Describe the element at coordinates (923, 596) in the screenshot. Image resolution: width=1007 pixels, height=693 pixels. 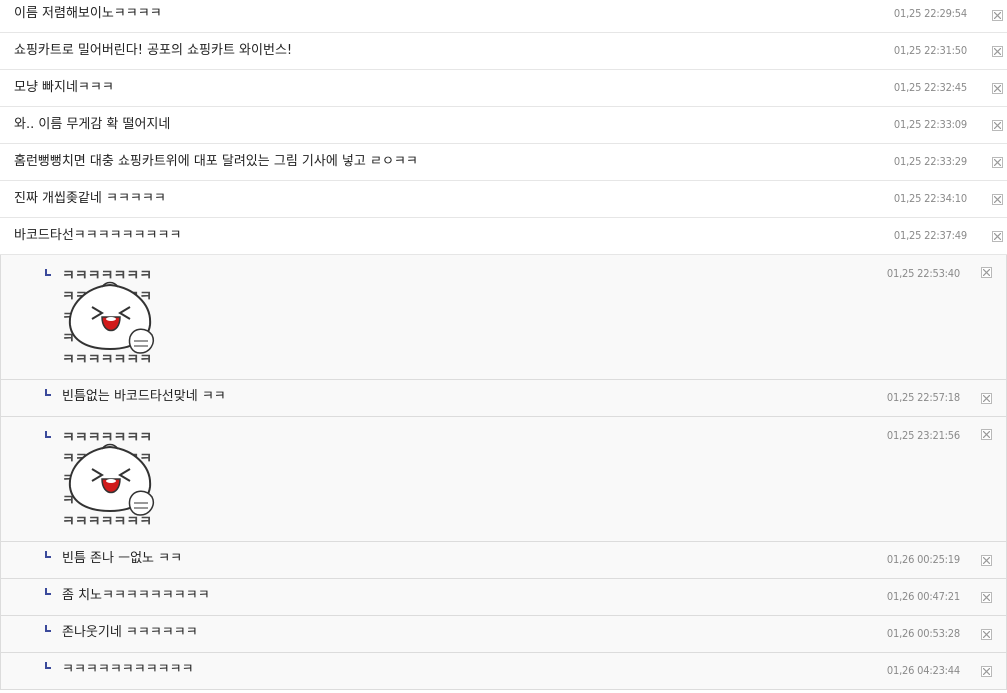
I see `reply-date: 01,26 00:47:21` at that location.